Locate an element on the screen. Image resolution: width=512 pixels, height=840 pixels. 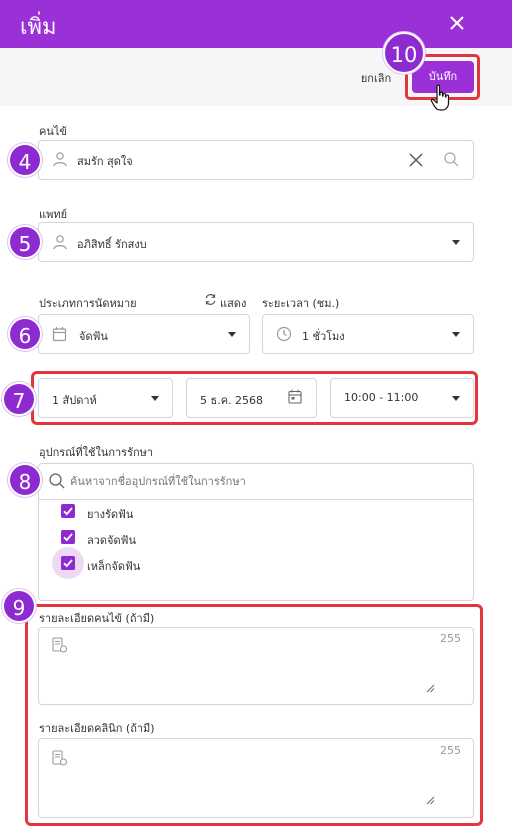
patient-label: คนไข้ is located at coordinates (53, 131).